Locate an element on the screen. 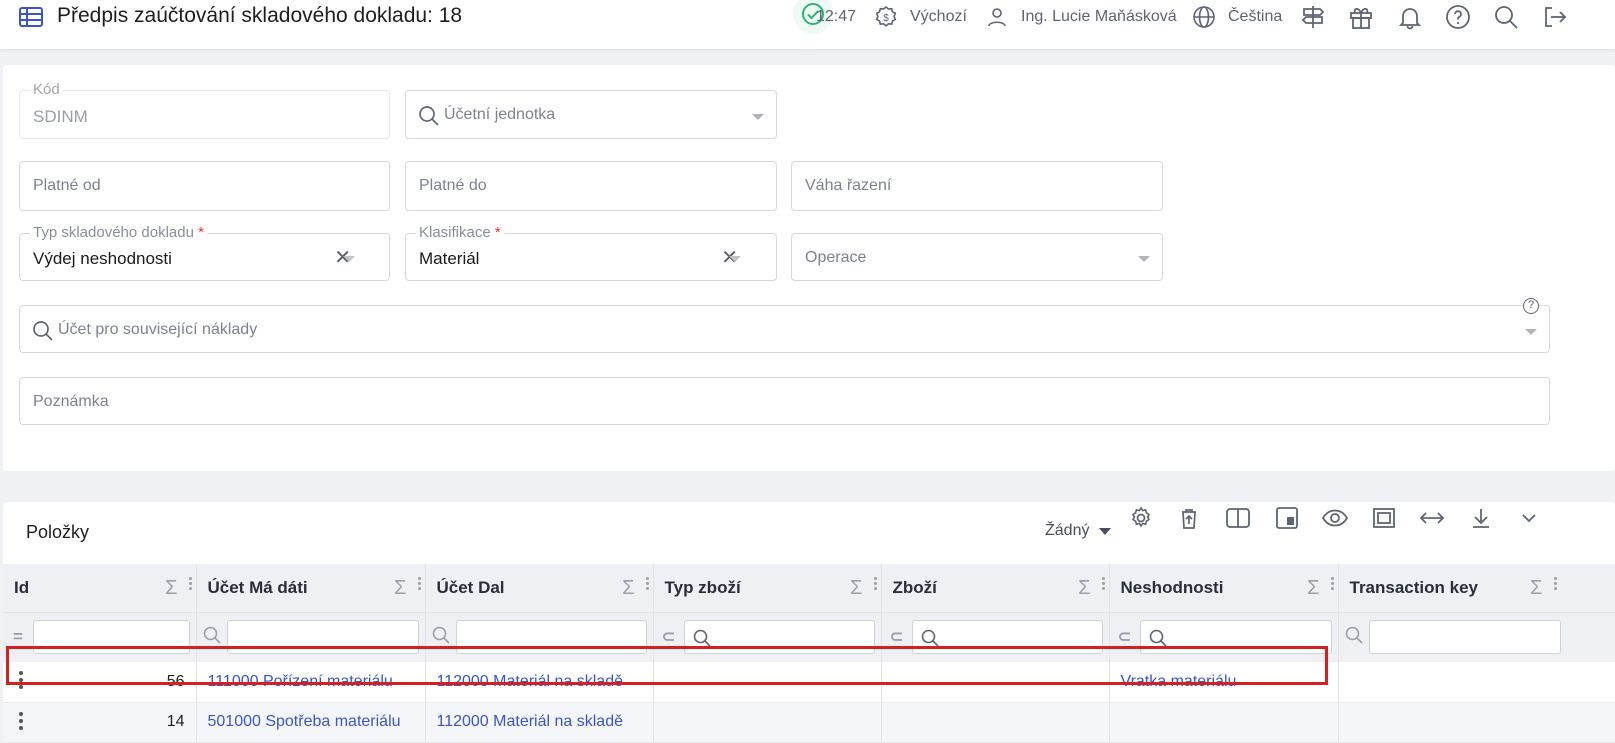  cell-neshodnosti: Vratka materiálu is located at coordinates (1224, 682).